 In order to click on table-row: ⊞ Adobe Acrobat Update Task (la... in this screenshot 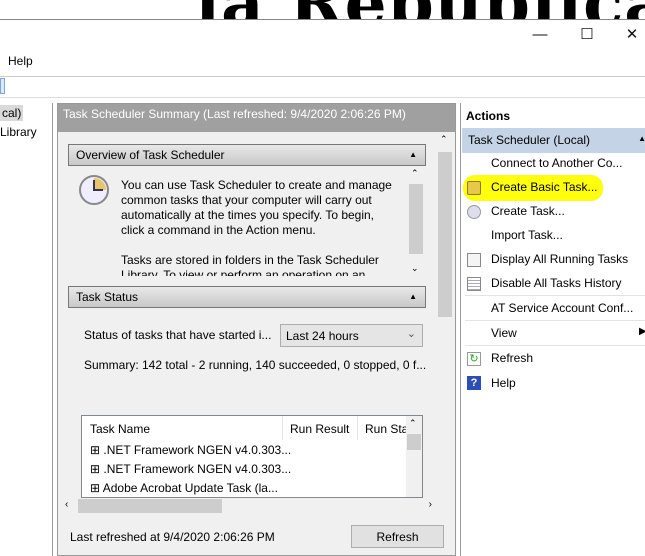, I will do `click(184, 488)`.